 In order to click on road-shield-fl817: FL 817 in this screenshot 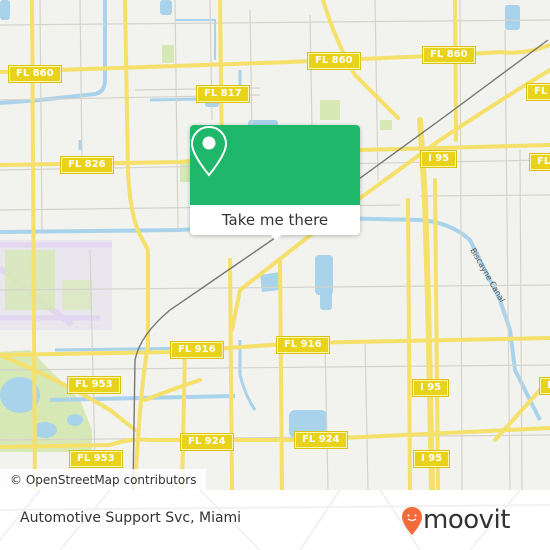, I will do `click(223, 94)`.